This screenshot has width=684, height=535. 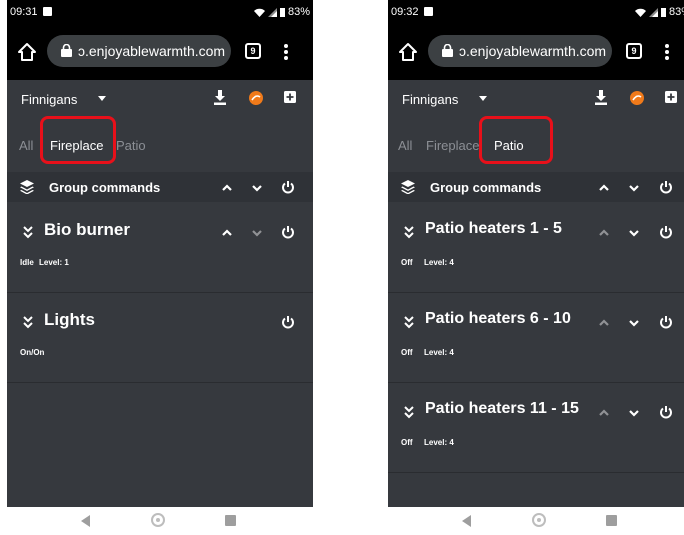 I want to click on status-bar: 09:31 83%, so click(x=160, y=12).